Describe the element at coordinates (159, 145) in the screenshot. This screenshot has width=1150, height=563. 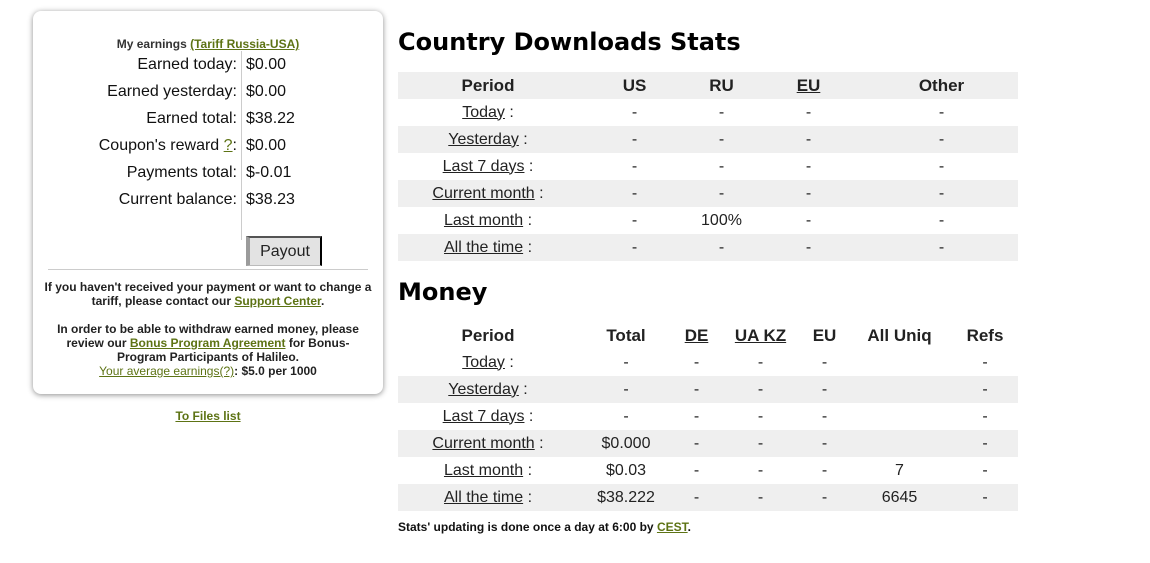
I see `coupon-reward-label-text: Coupon's reward` at that location.